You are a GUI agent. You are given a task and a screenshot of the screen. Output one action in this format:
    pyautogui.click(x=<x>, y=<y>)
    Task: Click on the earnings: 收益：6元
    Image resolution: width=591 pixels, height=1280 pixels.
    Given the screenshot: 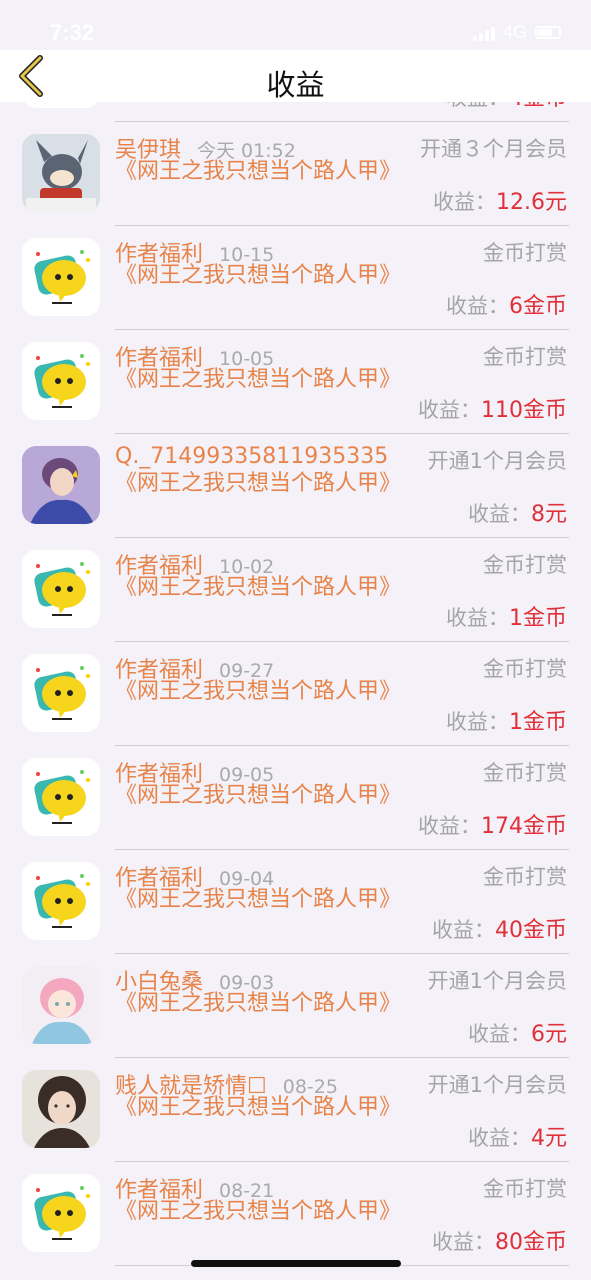 What is the action you would take?
    pyautogui.click(x=517, y=1032)
    